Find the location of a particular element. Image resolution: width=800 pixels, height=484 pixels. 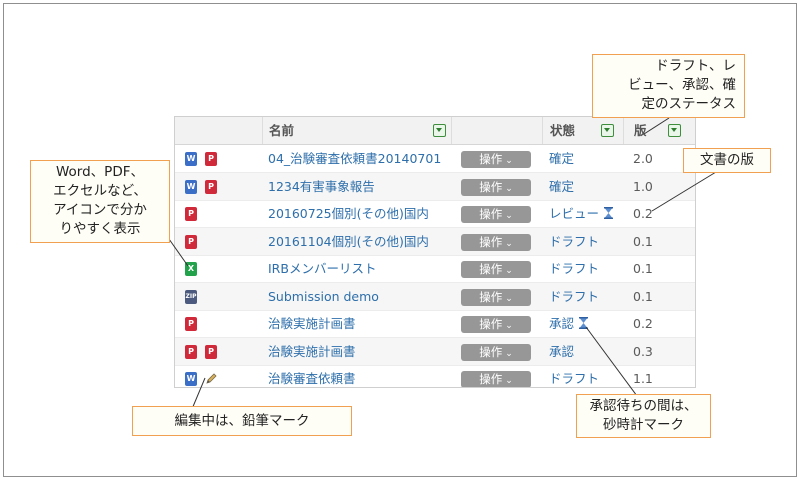

table-row: P 20161104個別(その他)国内 操作 ⌄ ドラフト 0.1 is located at coordinates (435, 241).